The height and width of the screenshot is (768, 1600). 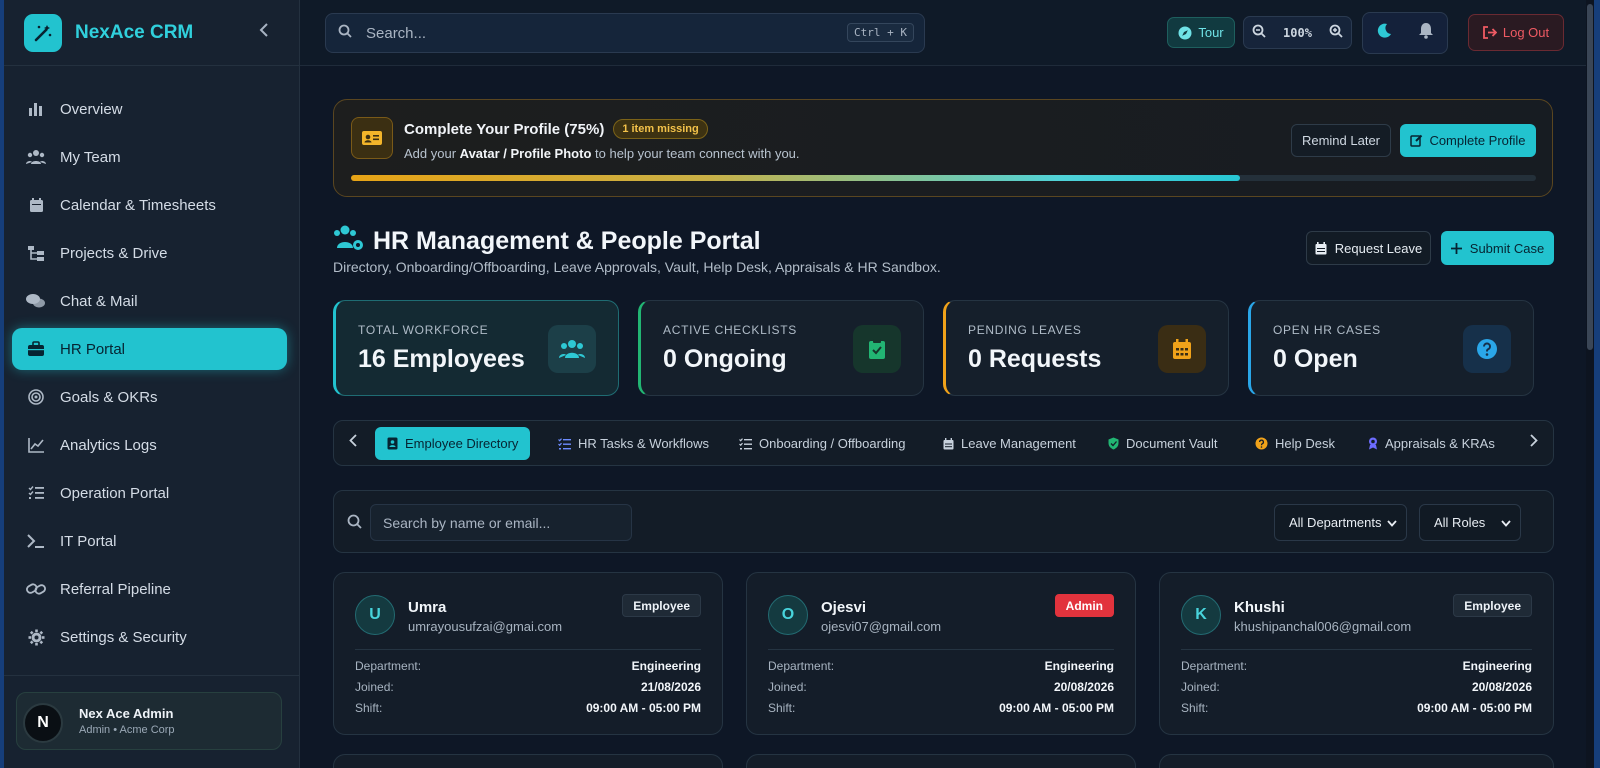 I want to click on role-badge: Admin, so click(x=1084, y=605).